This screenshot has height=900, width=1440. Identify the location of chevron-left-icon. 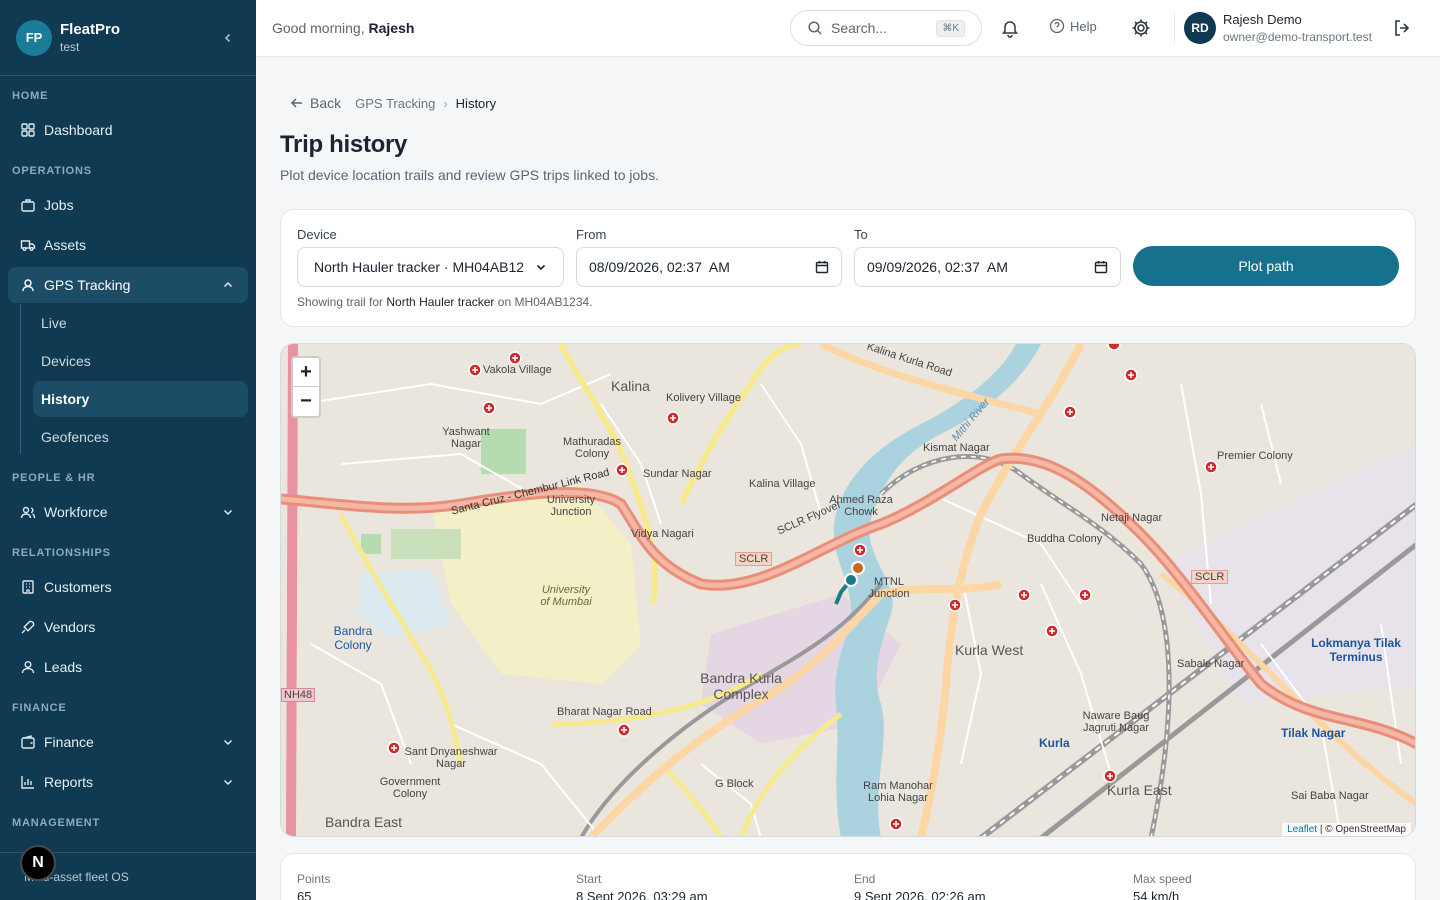
(228, 38).